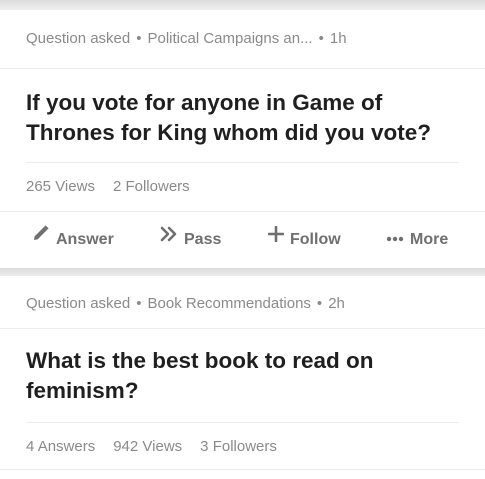 Image resolution: width=485 pixels, height=479 pixels. I want to click on pass-label: Pass, so click(203, 239).